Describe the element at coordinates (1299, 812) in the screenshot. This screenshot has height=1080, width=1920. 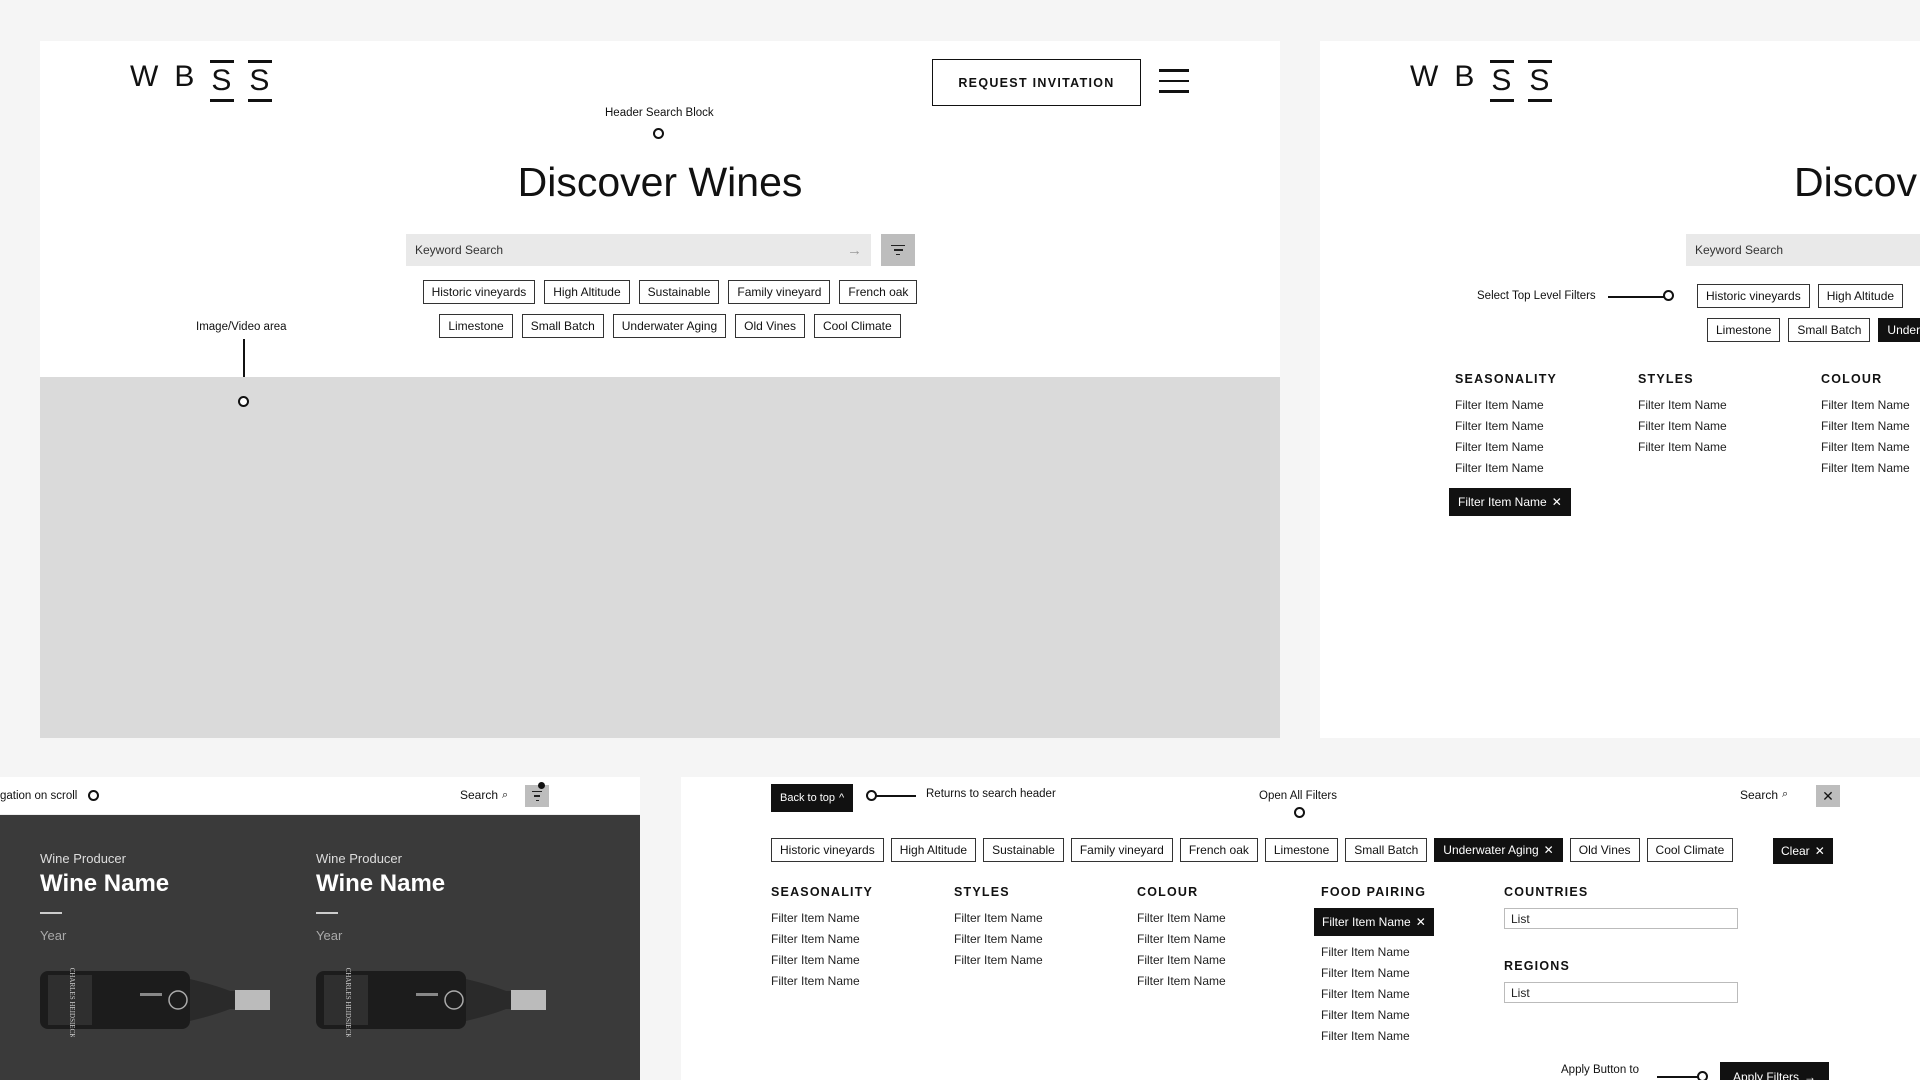
I see `annotation-dot` at that location.